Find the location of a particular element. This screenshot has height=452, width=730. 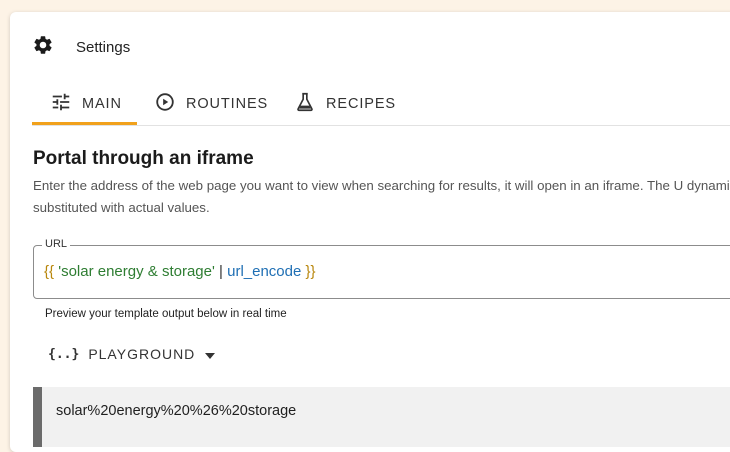

tune-icon is located at coordinates (66, 104).